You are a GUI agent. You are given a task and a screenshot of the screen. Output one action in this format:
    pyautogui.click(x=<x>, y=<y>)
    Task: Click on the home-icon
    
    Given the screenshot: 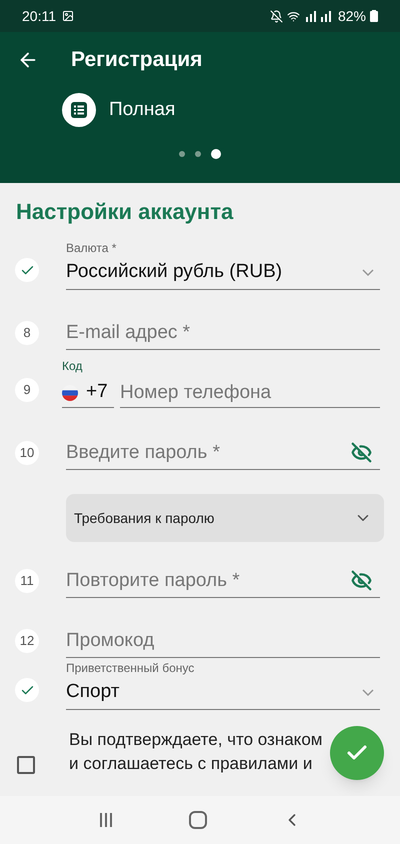 What is the action you would take?
    pyautogui.click(x=197, y=820)
    